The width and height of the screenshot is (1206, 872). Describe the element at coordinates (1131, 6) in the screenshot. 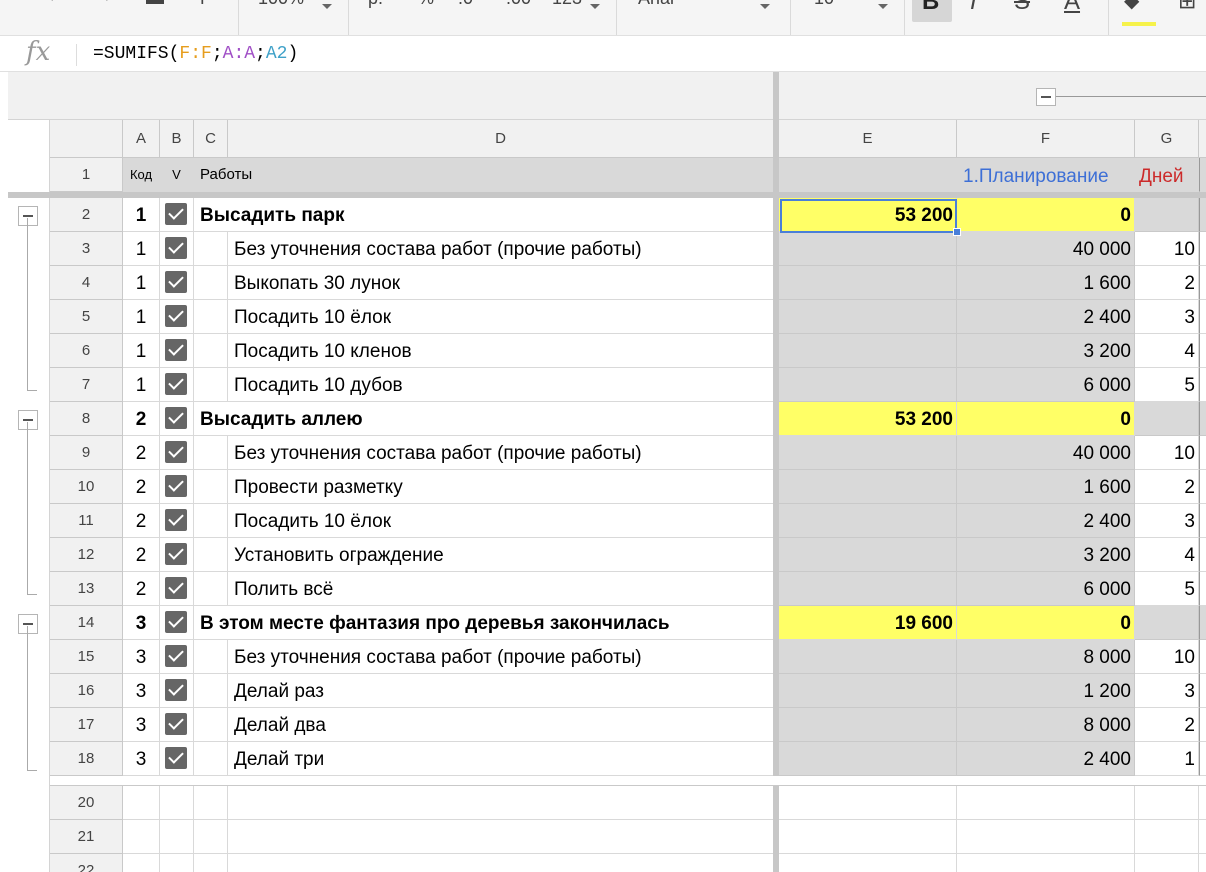

I see `fill-color-icon: ◆` at that location.